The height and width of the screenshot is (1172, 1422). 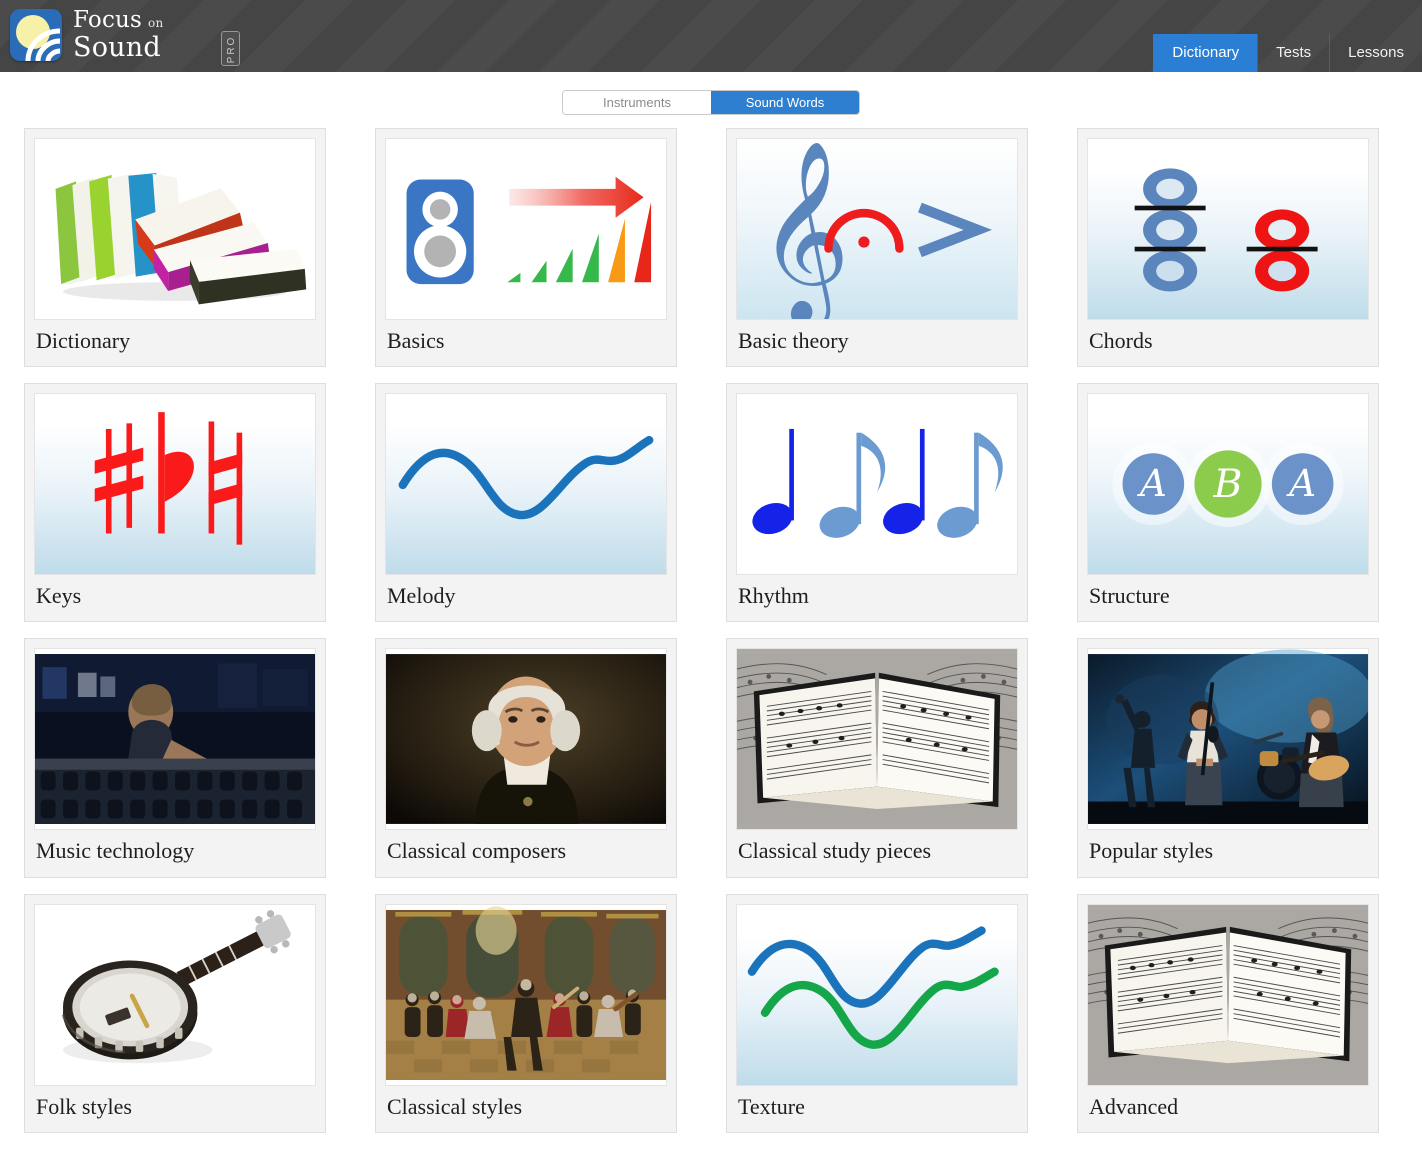 What do you see at coordinates (175, 229) in the screenshot?
I see `books-photo` at bounding box center [175, 229].